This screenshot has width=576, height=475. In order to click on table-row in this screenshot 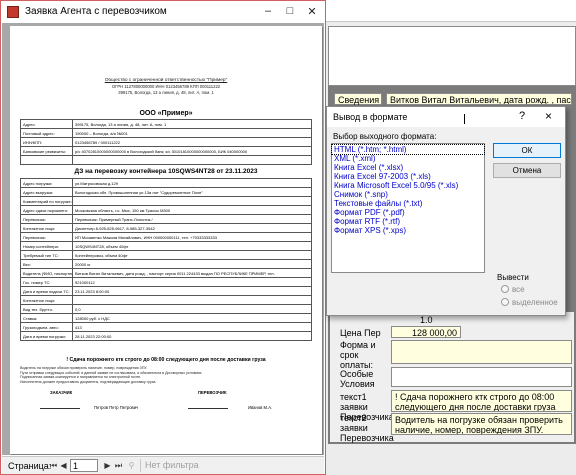, I will do `click(166, 160)`.